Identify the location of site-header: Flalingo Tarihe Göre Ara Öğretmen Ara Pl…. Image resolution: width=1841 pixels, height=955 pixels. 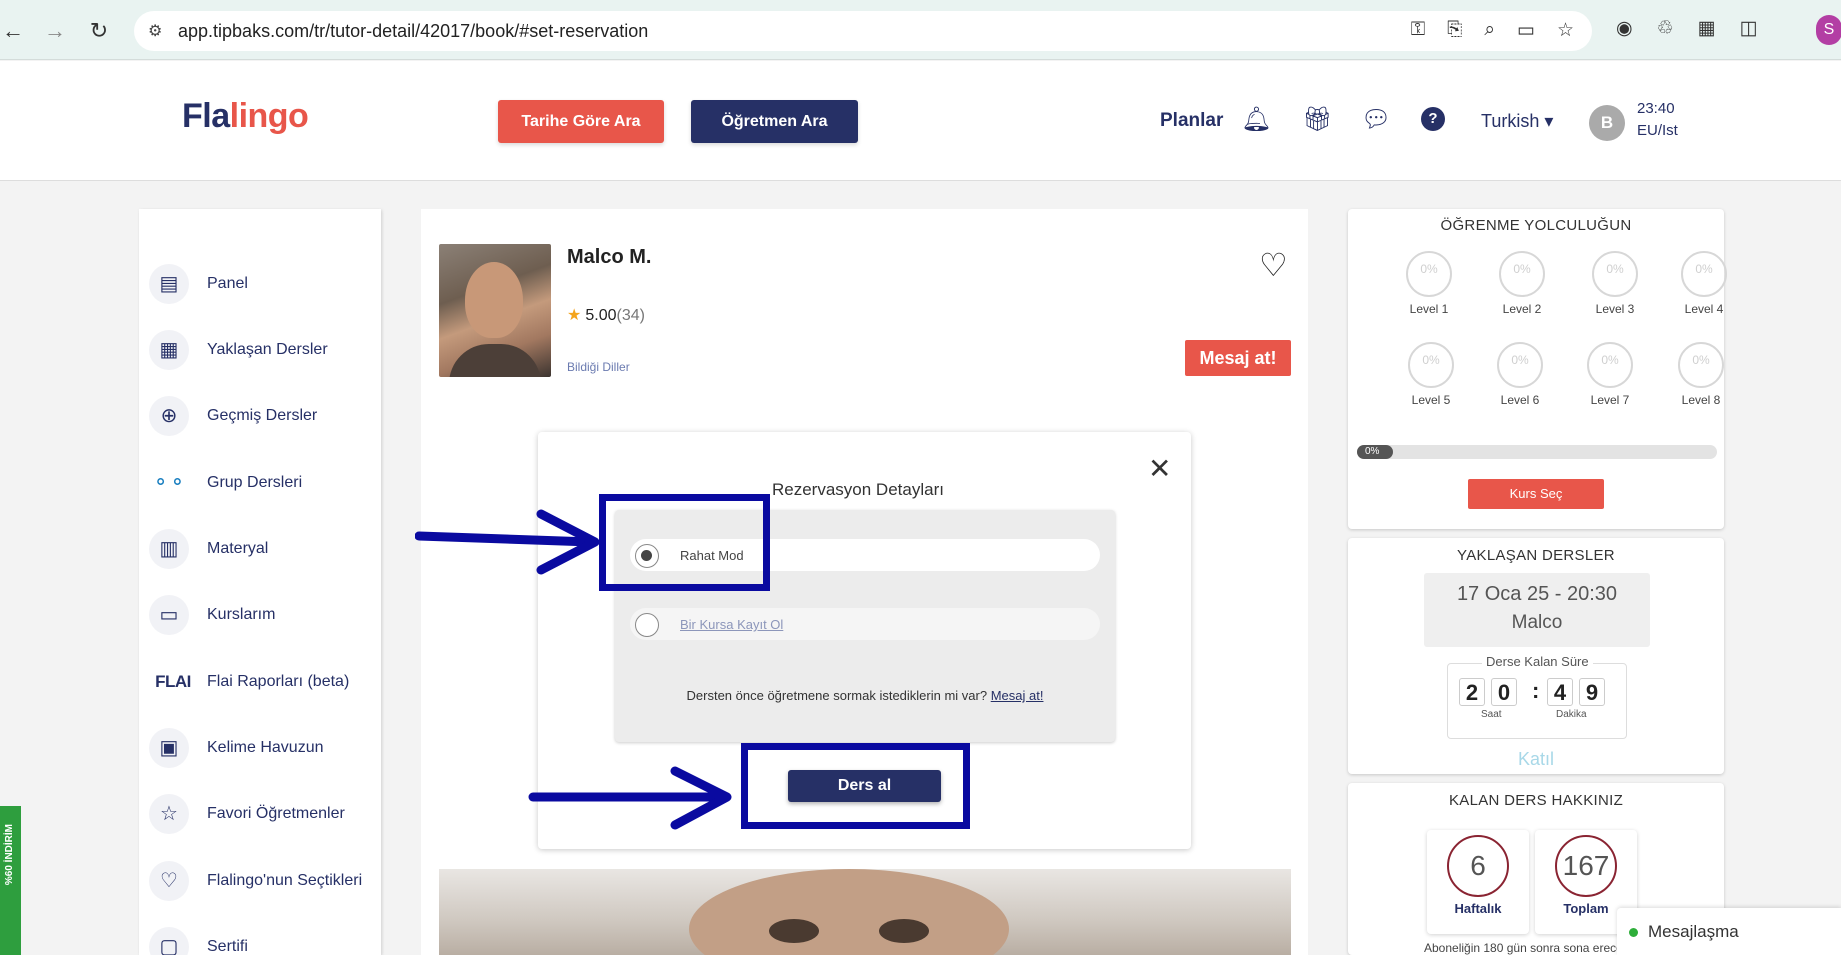
(920, 121).